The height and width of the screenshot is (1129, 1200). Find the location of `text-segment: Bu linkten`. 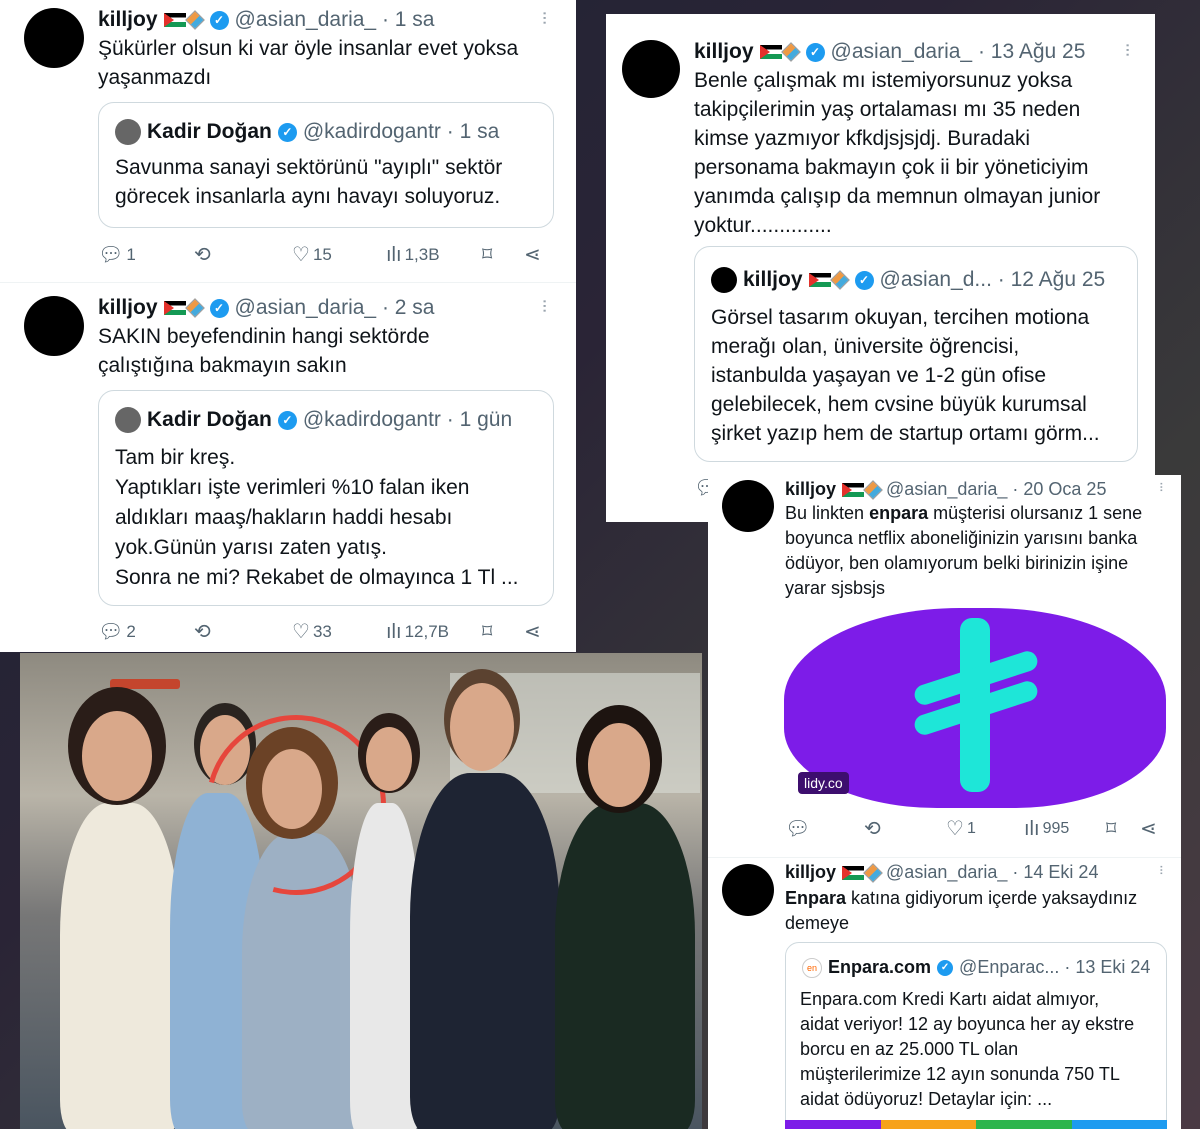

text-segment: Bu linkten is located at coordinates (827, 513).